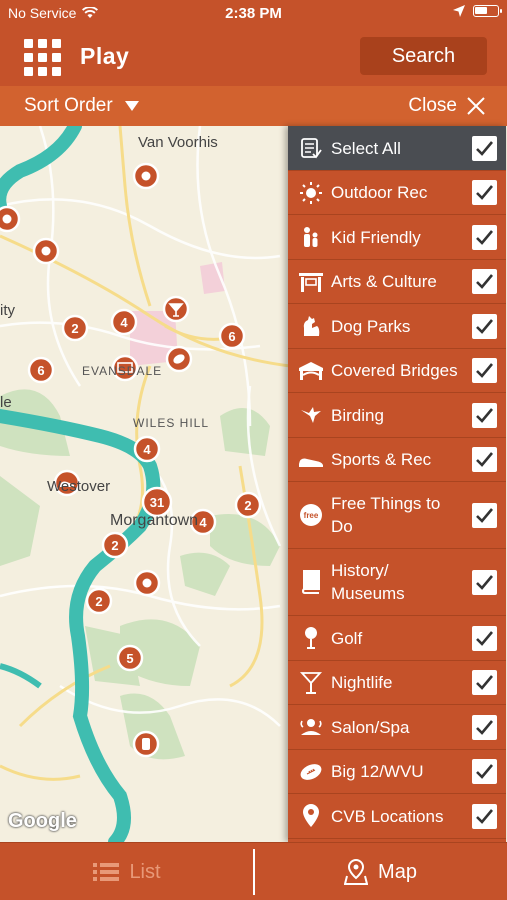 Image resolution: width=507 pixels, height=900 pixels. I want to click on filter-item: Salon/Spa, so click(397, 727).